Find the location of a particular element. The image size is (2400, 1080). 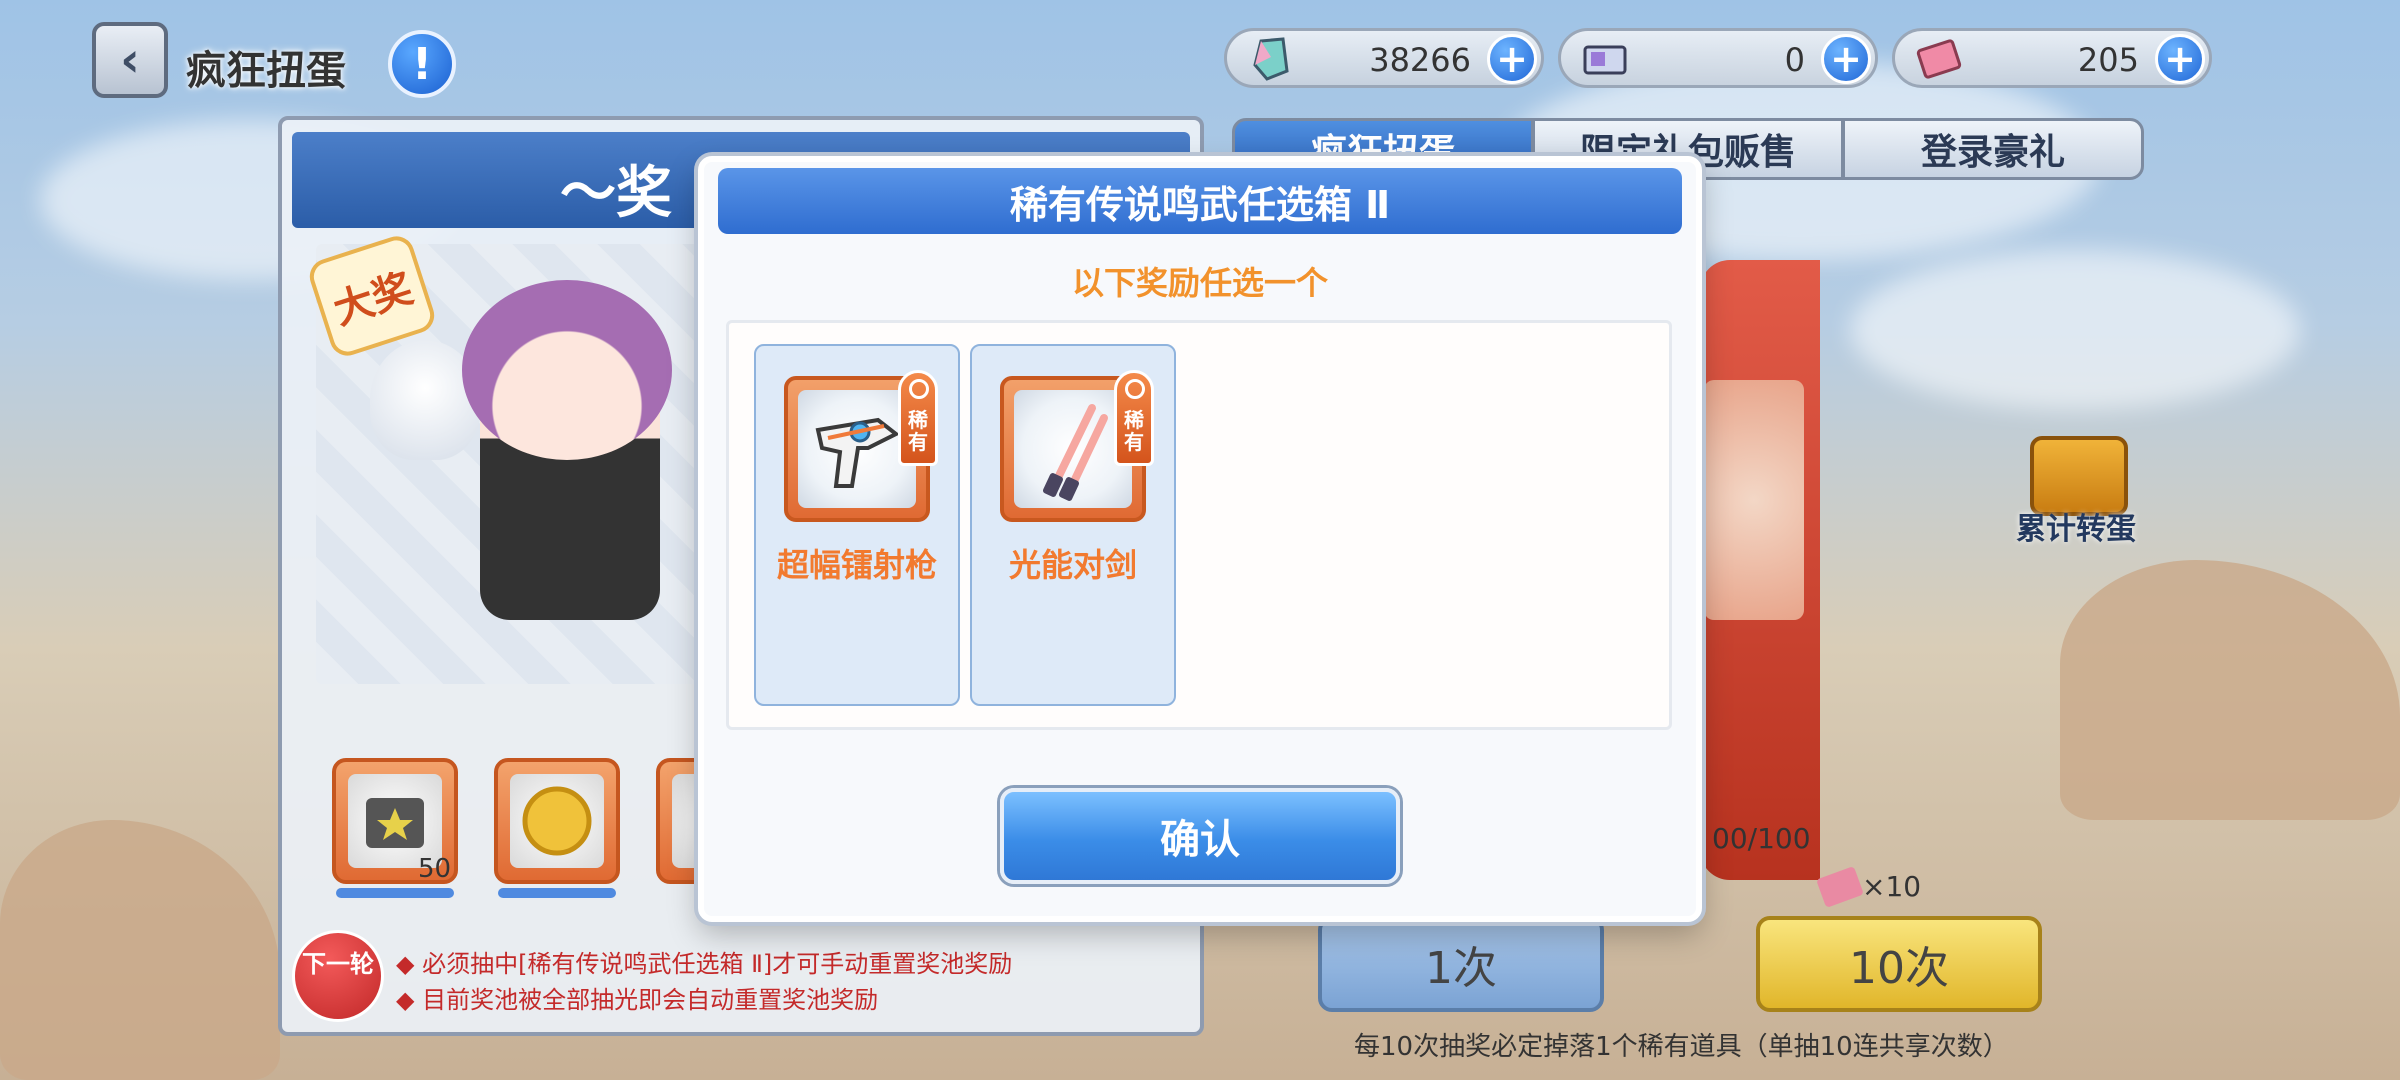

modal-header: 稀有传说鸣武任选箱 Ⅱ is located at coordinates (1200, 201).